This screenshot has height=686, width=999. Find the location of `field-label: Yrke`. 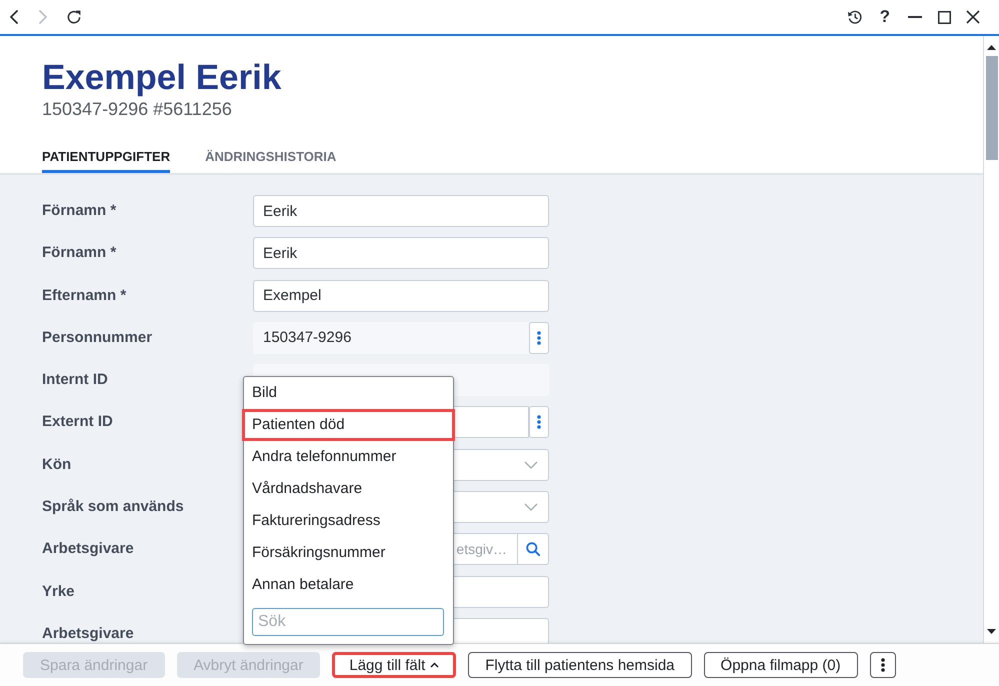

field-label: Yrke is located at coordinates (58, 592).